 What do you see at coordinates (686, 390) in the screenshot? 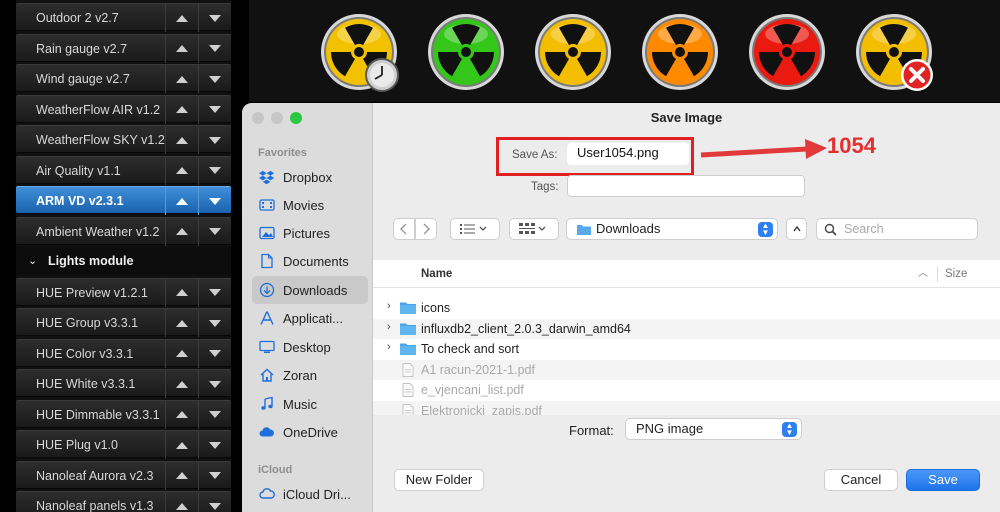
I see `file-row: e_vjencani_list.pdf` at bounding box center [686, 390].